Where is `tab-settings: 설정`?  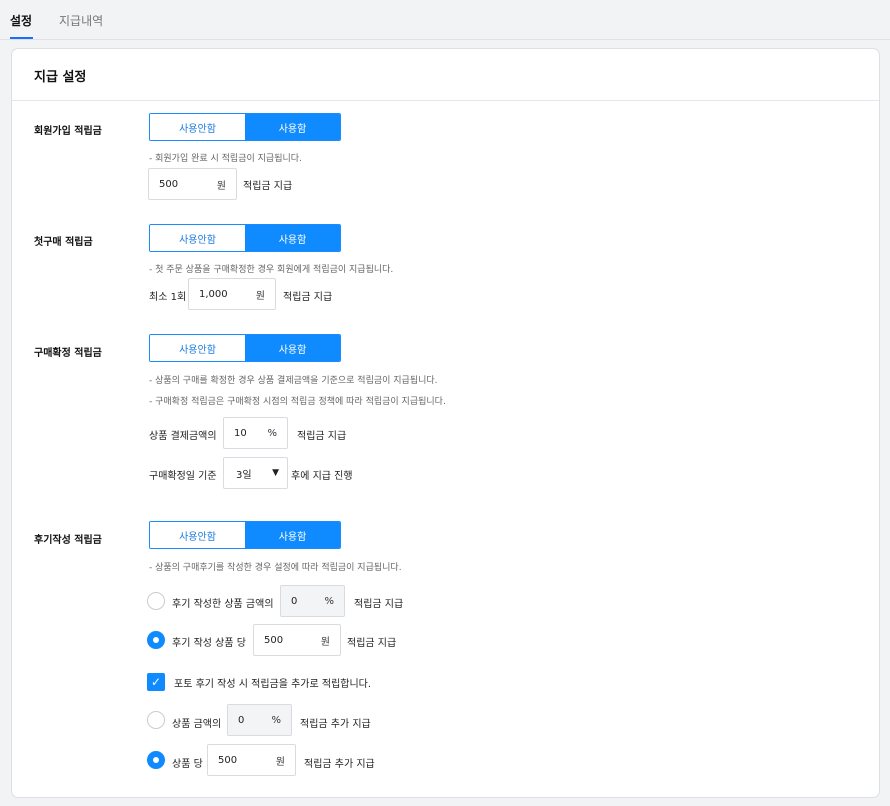
tab-settings: 설정 is located at coordinates (21, 20).